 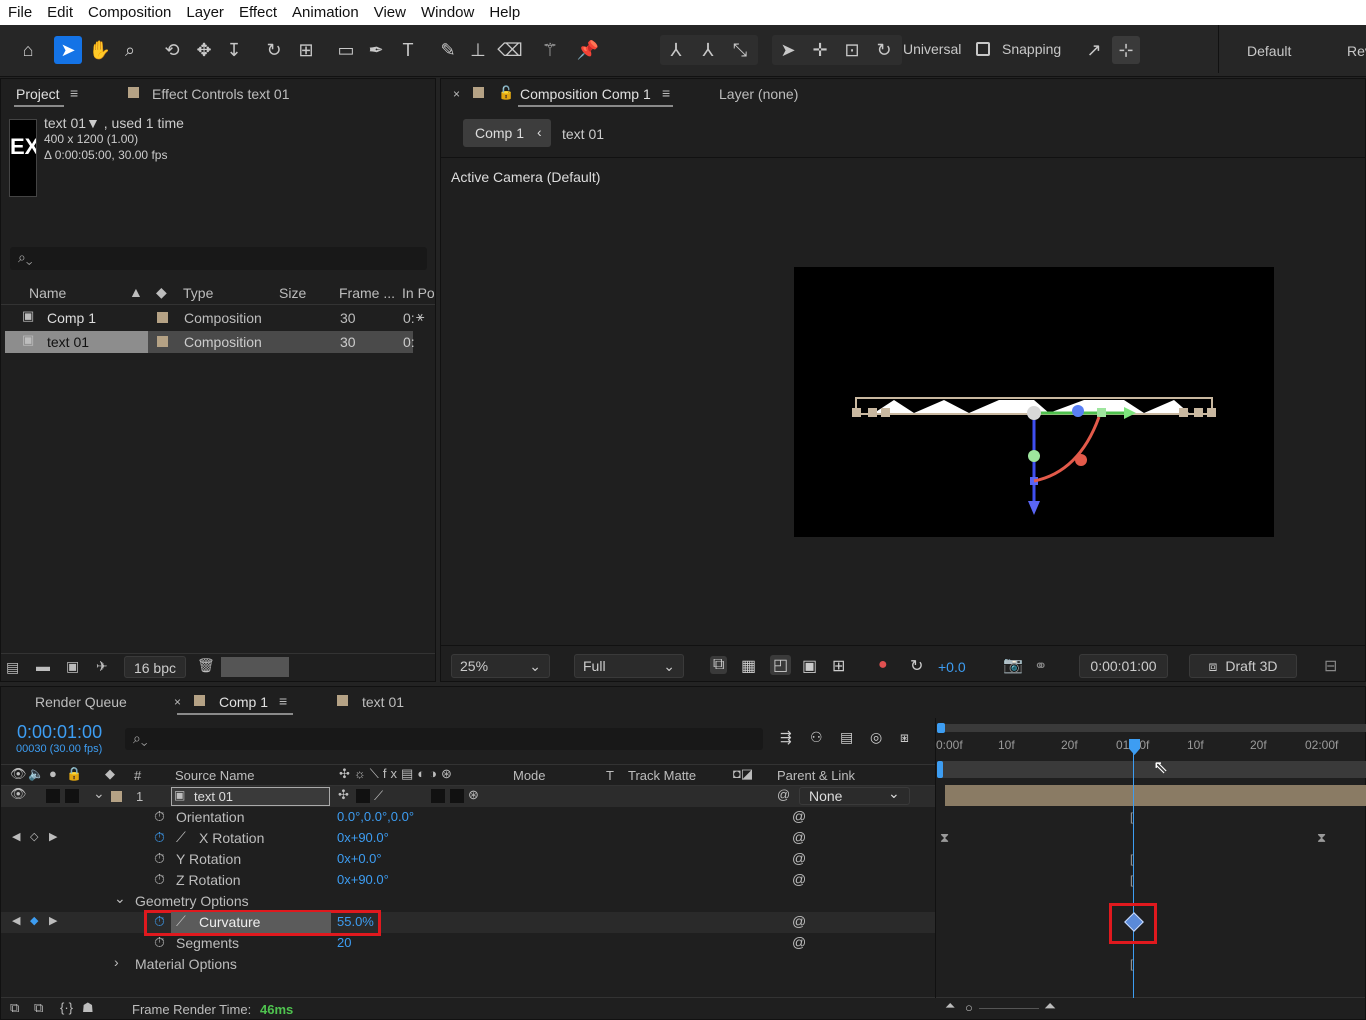 What do you see at coordinates (983, 49) in the screenshot?
I see `snapping-checkbox` at bounding box center [983, 49].